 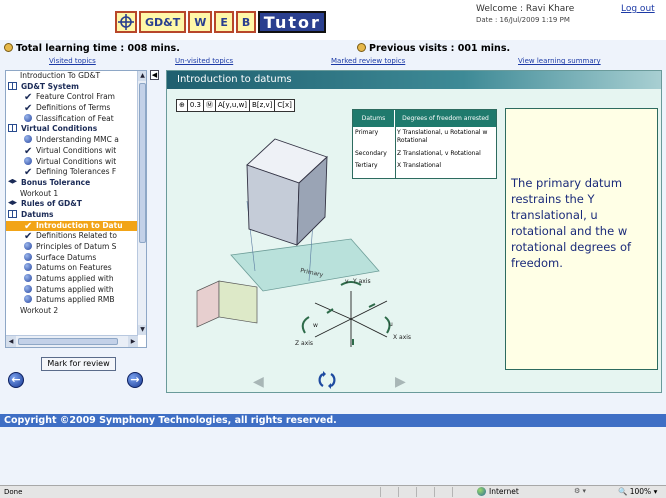 What do you see at coordinates (204, 61) in the screenshot?
I see `unvisited-topics-link: Un-visited topics` at bounding box center [204, 61].